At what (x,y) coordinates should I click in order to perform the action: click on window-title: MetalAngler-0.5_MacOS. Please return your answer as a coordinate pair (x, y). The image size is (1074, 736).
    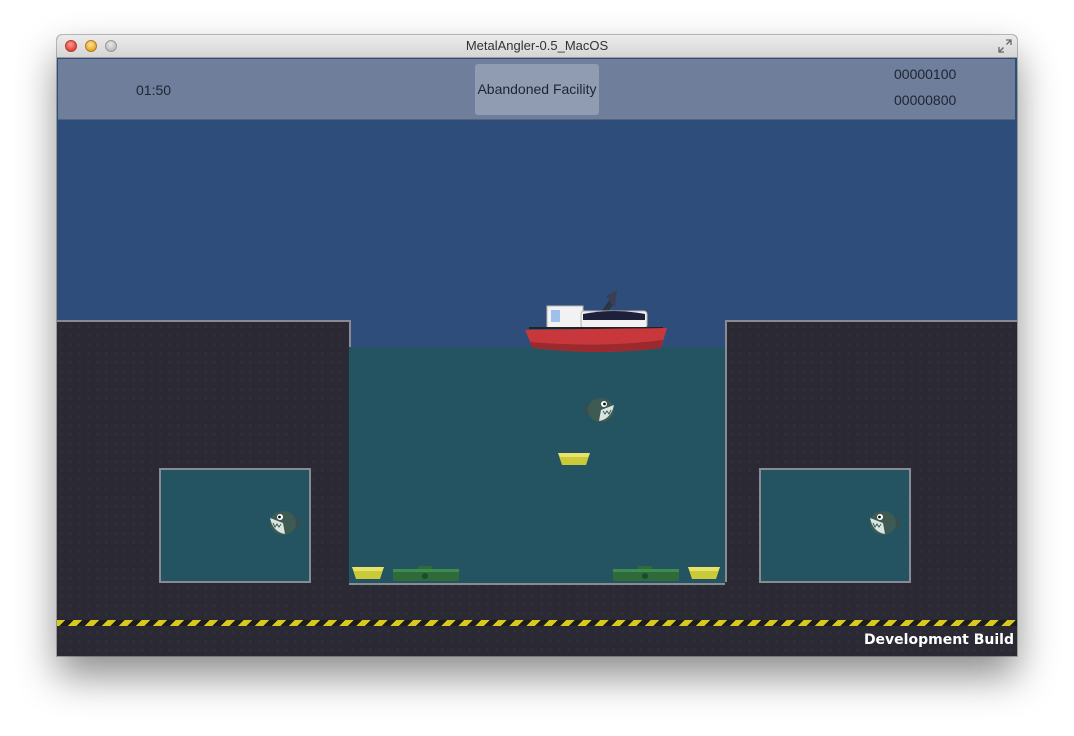
    Looking at the image, I should click on (537, 45).